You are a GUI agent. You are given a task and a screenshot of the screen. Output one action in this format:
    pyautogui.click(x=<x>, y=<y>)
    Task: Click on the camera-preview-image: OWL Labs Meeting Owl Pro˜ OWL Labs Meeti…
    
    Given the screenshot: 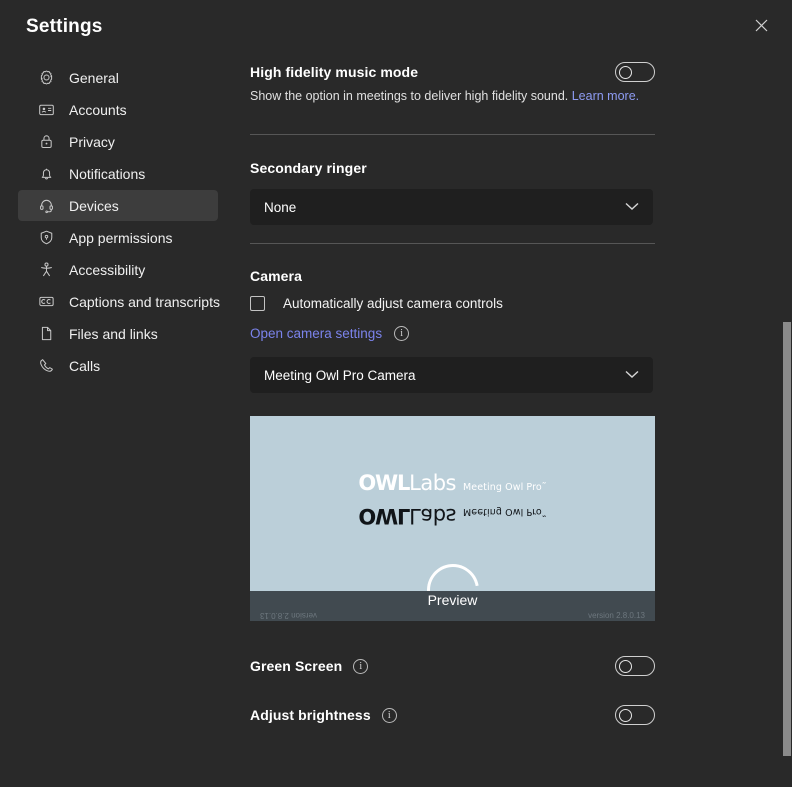 What is the action you would take?
    pyautogui.click(x=452, y=518)
    